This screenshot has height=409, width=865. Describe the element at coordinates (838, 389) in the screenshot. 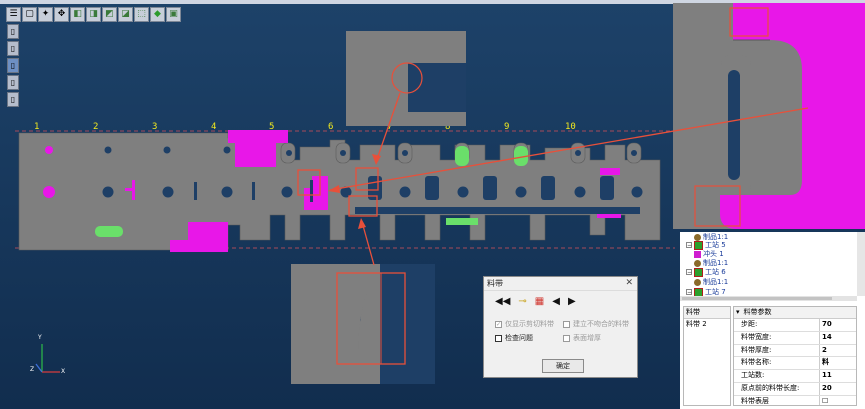

I see `property-value: 20` at that location.